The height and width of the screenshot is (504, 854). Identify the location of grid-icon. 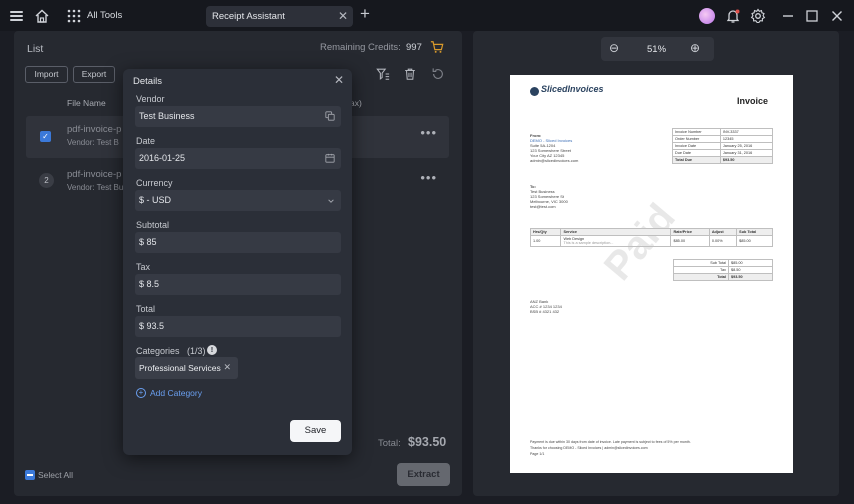
(74, 16).